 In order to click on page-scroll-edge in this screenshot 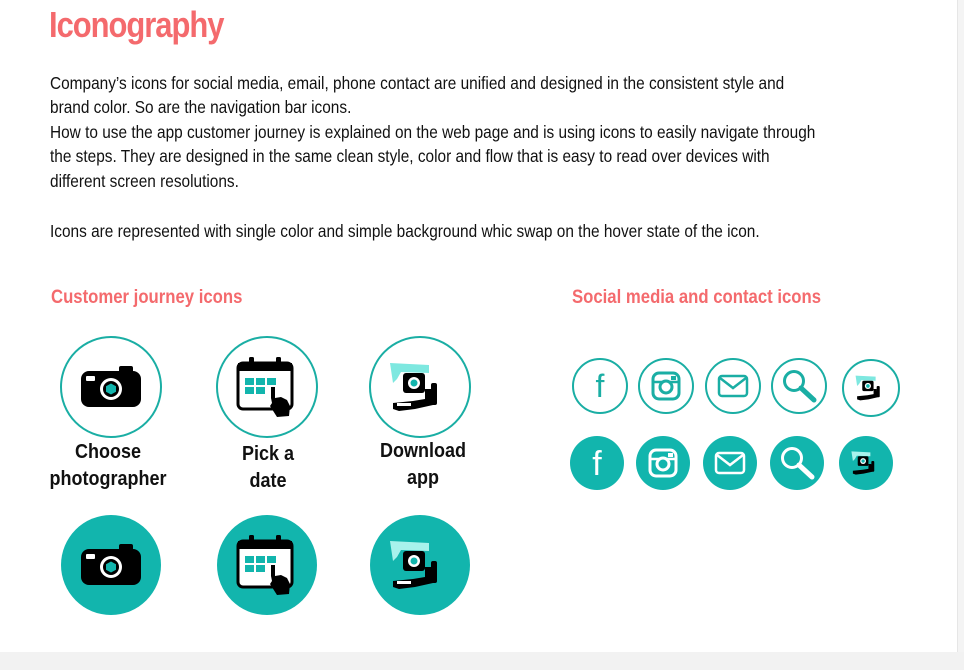, I will do `click(960, 335)`.